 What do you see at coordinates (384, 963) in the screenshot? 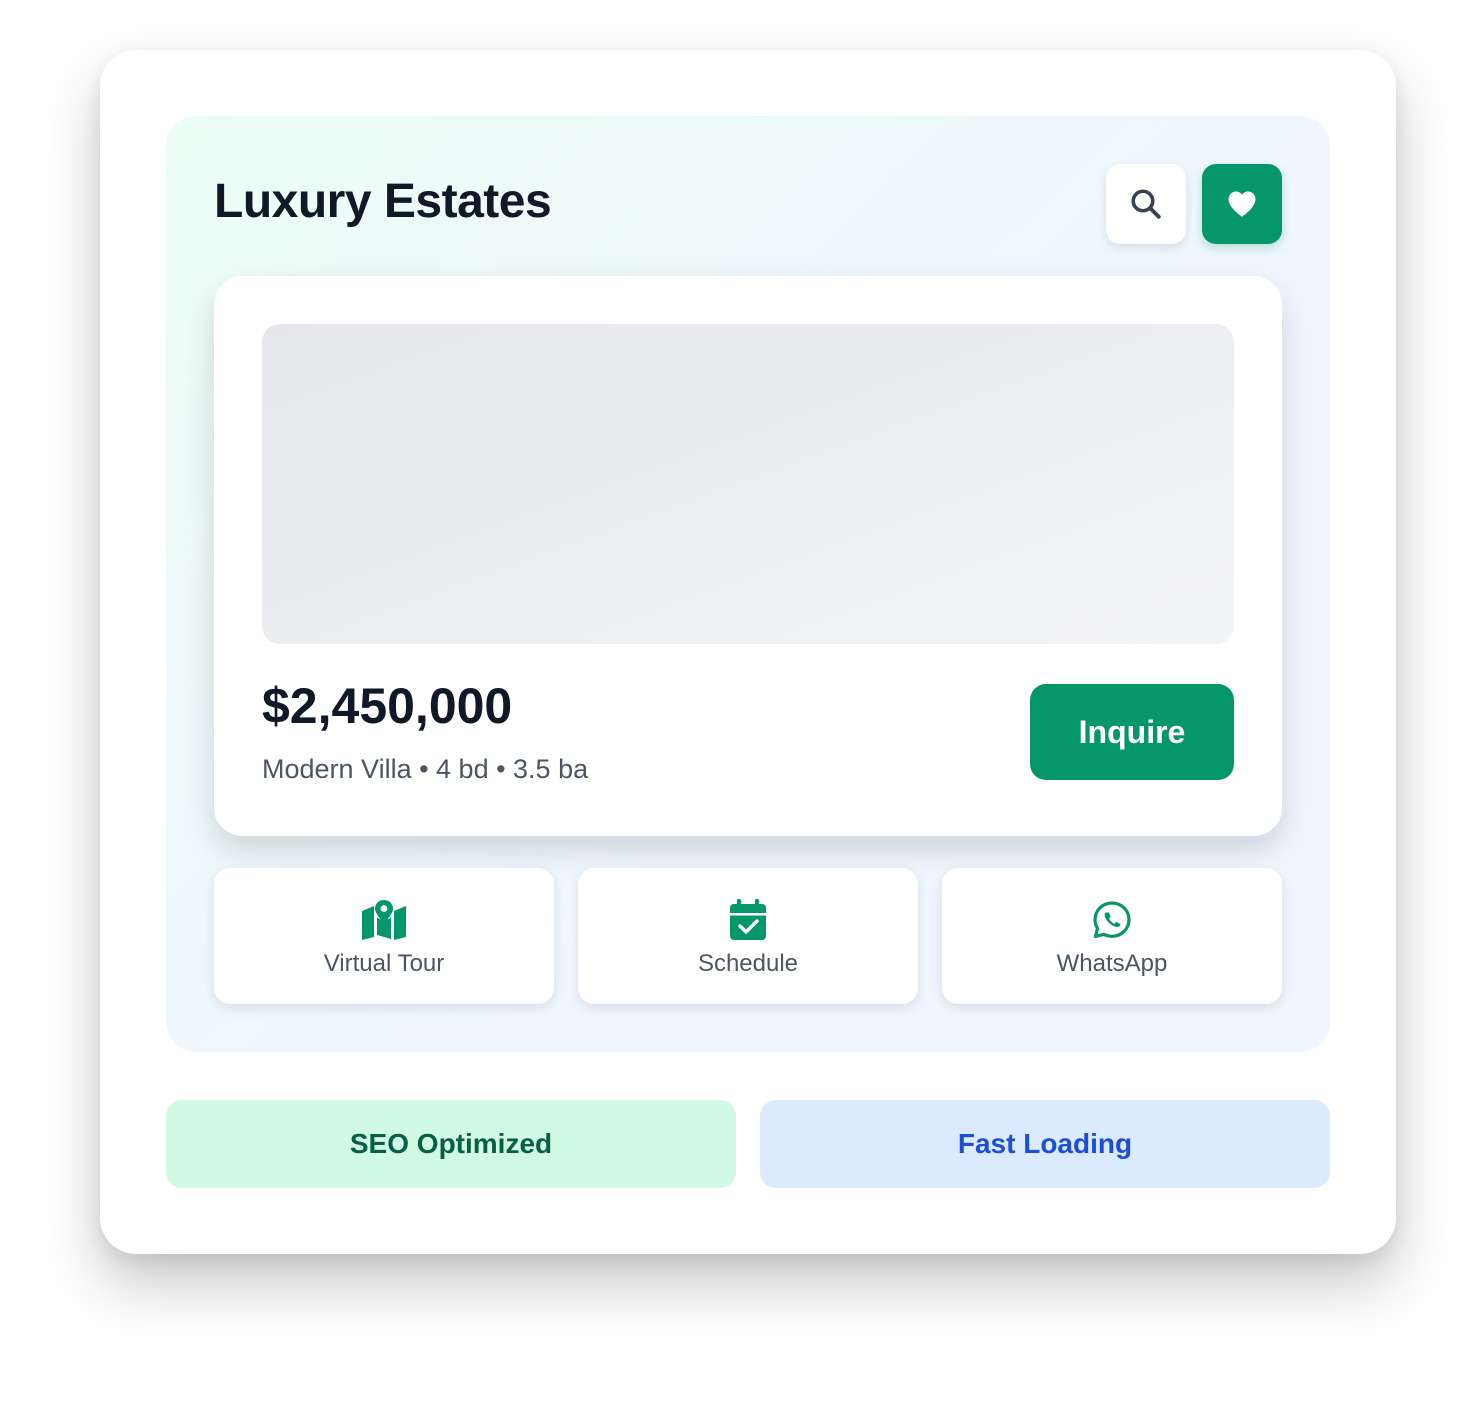
I see `virtual-tour-label: Virtual Tour` at bounding box center [384, 963].